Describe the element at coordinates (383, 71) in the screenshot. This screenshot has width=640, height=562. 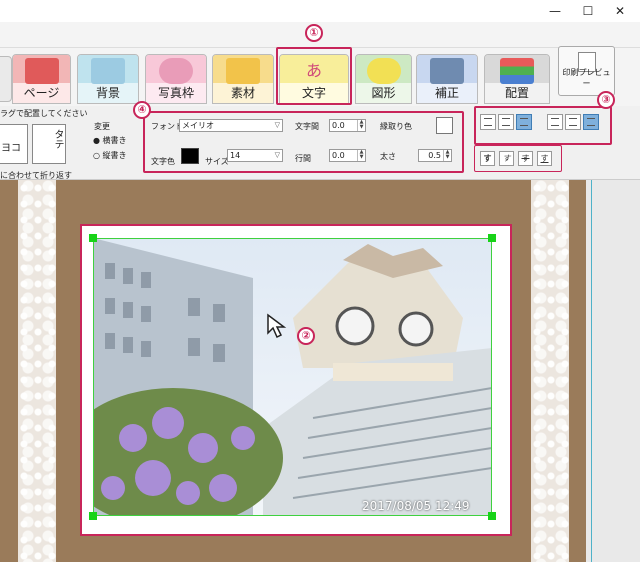
I see `shapes-icon` at that location.